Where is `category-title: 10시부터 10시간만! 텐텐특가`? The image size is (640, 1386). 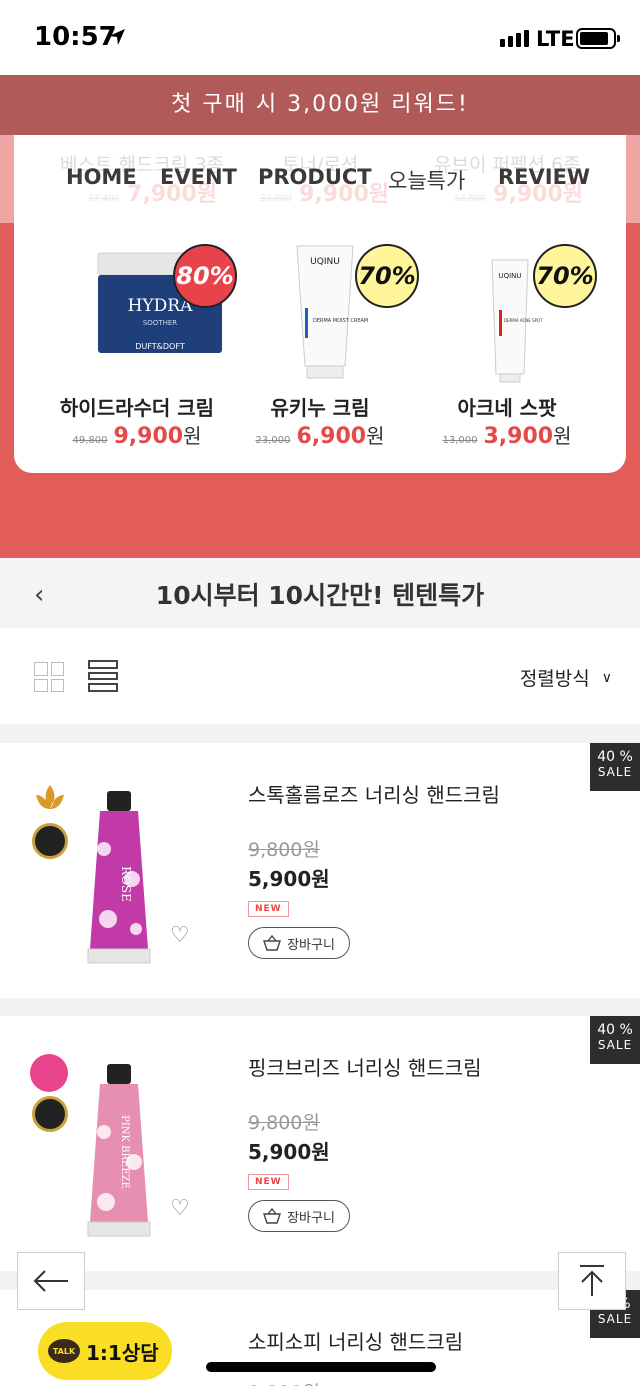
category-title: 10시부터 10시간만! 텐텐특가 is located at coordinates (320, 595).